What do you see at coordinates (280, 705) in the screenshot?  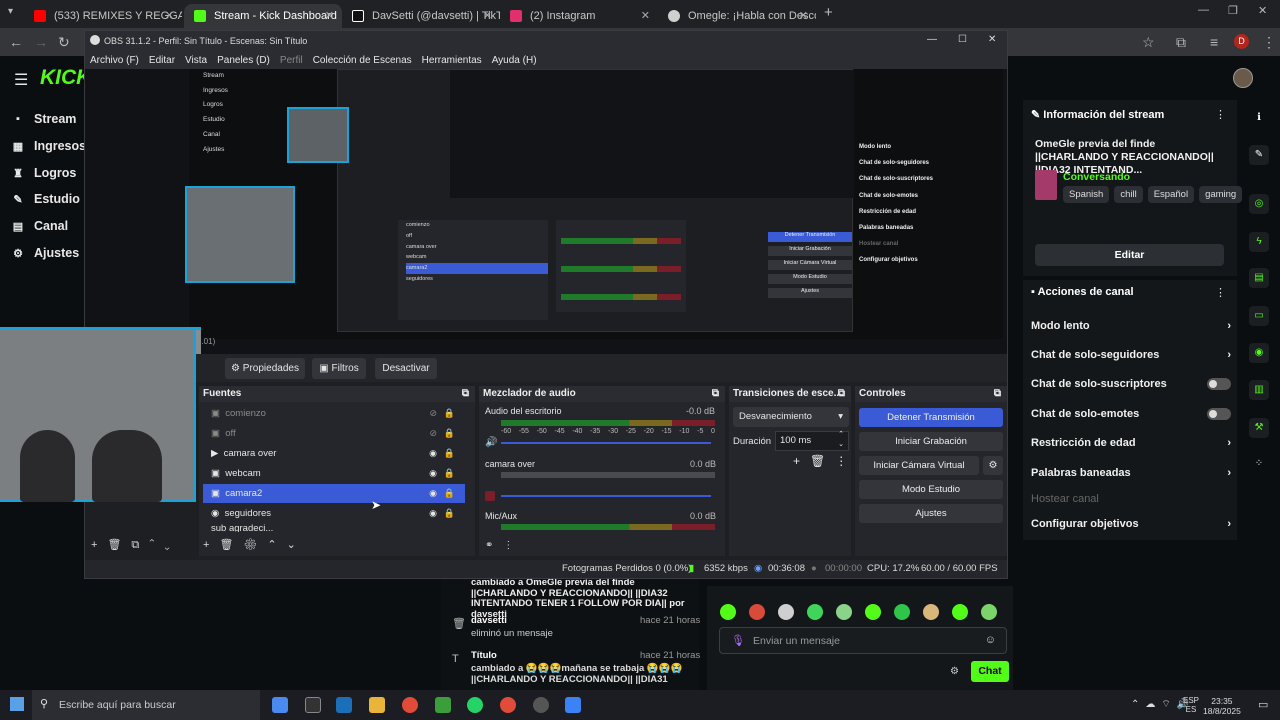 I see `copilot-icon` at bounding box center [280, 705].